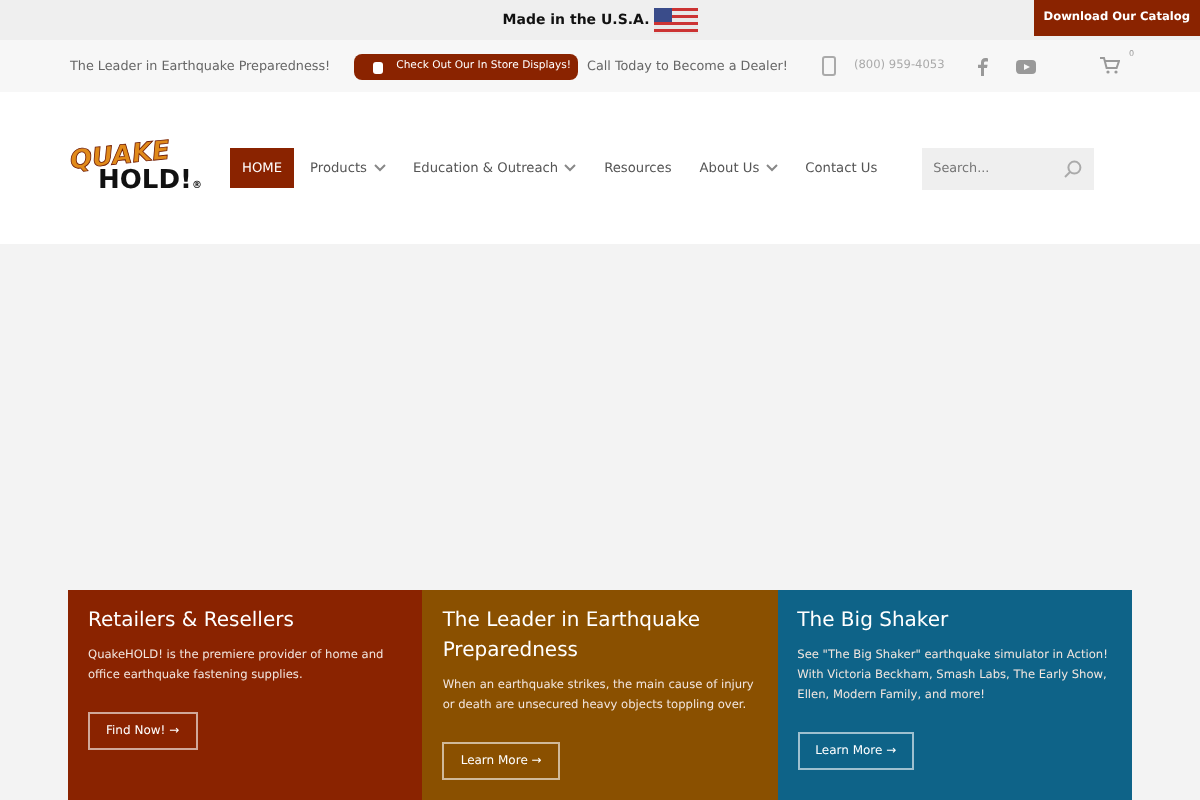 The height and width of the screenshot is (800, 1200). Describe the element at coordinates (675, 20) in the screenshot. I see `flag-icon` at that location.